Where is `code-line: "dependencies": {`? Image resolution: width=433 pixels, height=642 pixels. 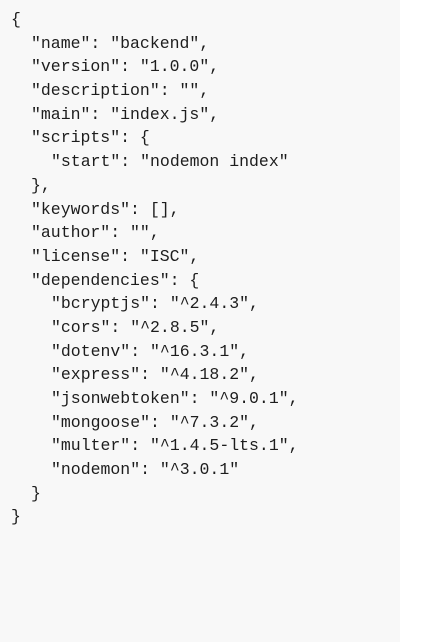 code-line: "dependencies": { is located at coordinates (115, 280).